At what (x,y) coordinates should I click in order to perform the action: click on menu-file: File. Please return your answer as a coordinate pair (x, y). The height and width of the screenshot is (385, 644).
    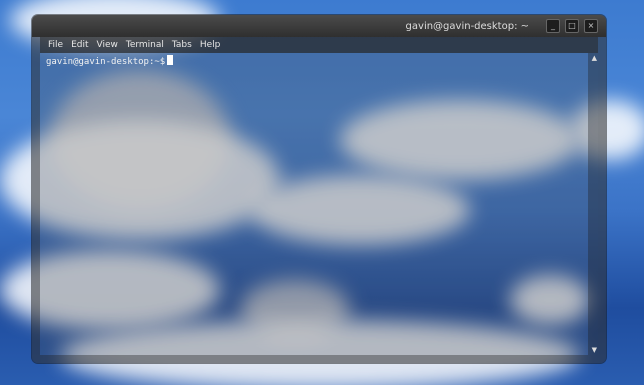
    Looking at the image, I should click on (55, 45).